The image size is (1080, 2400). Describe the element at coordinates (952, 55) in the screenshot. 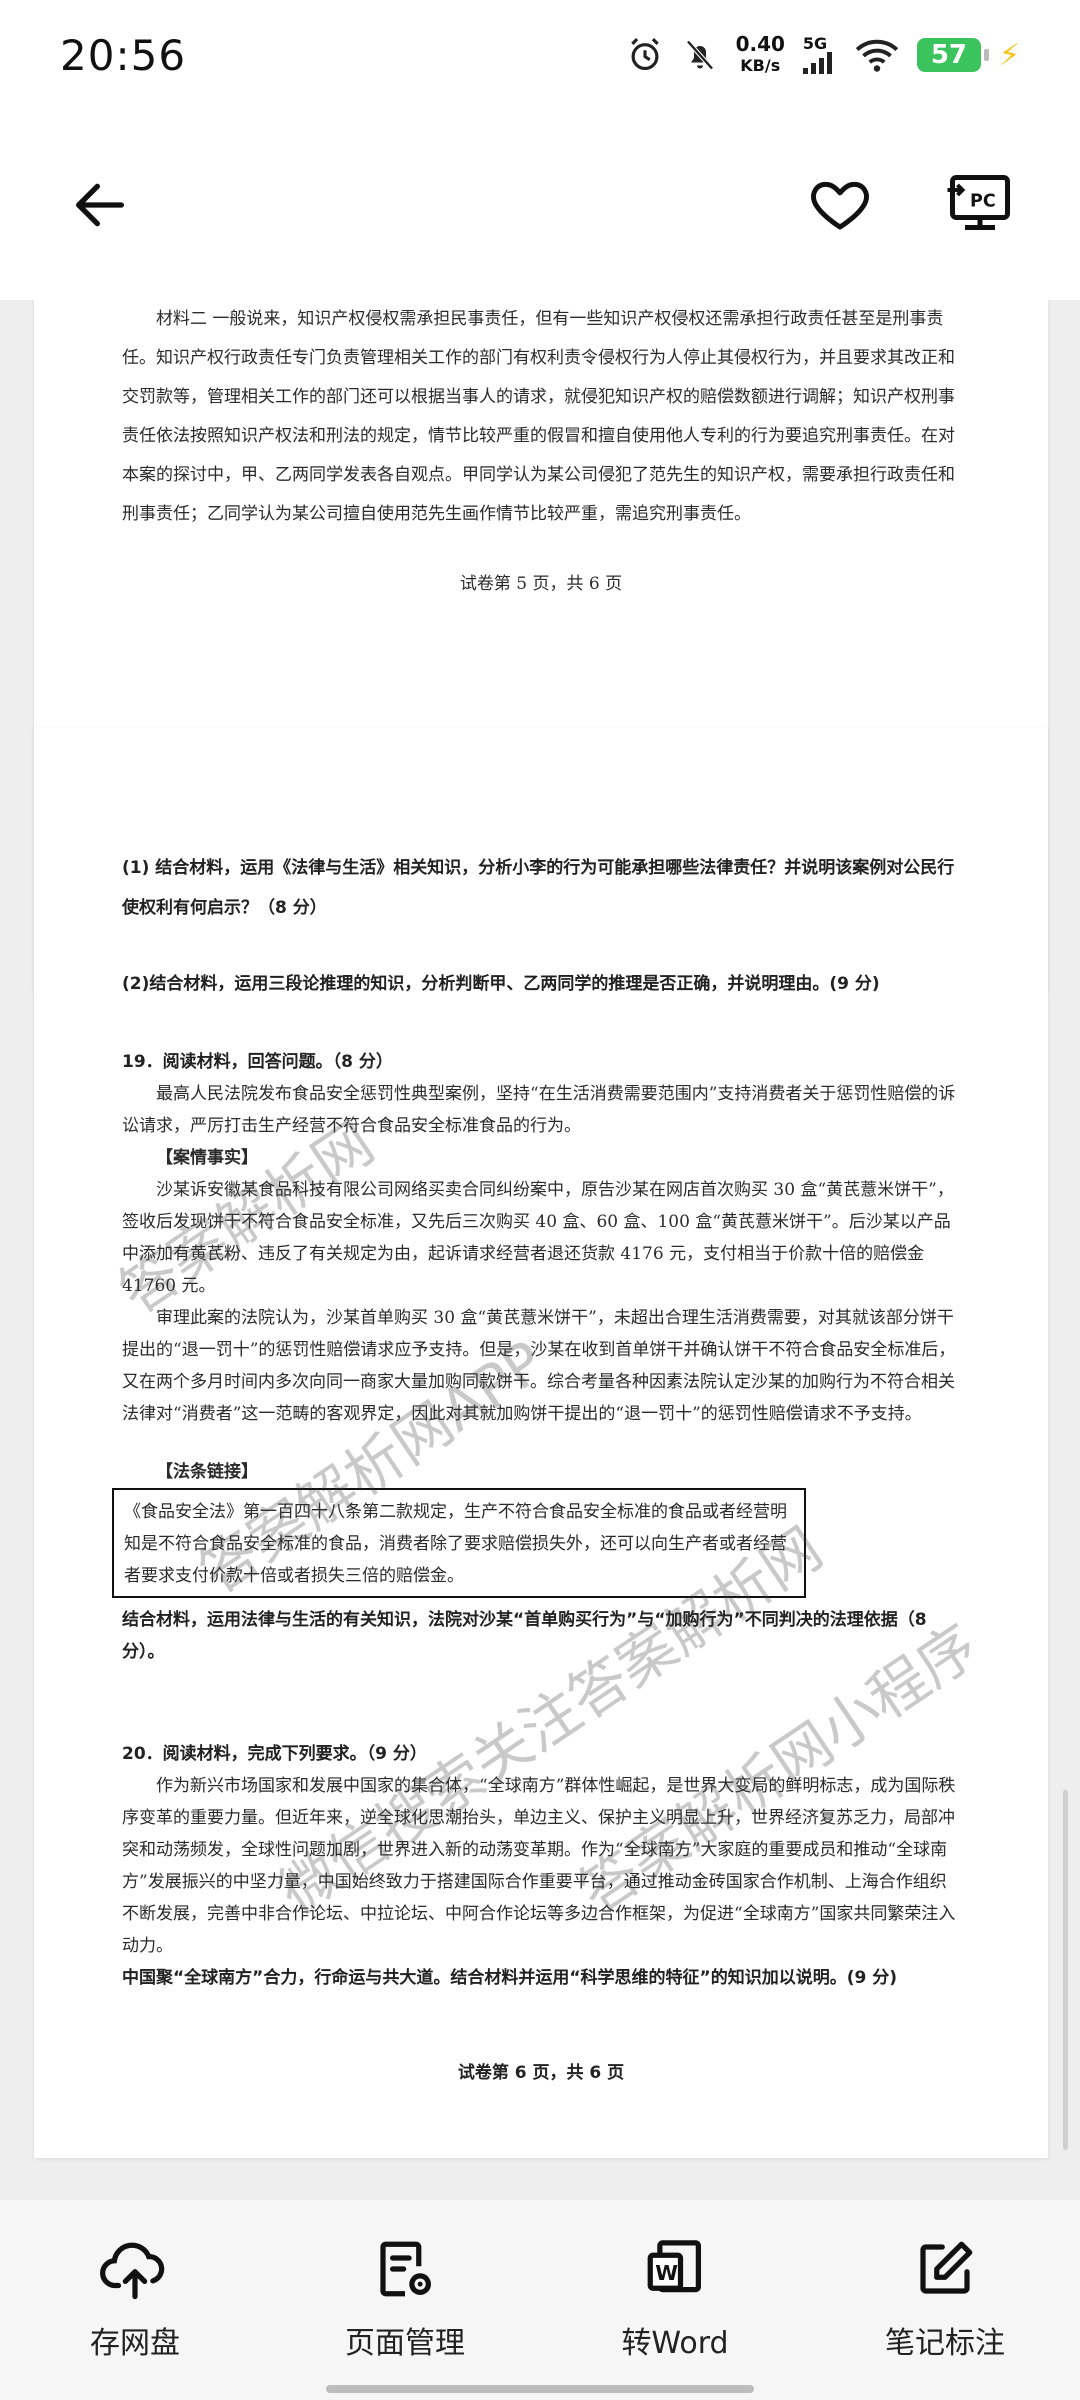

I see `battery-indicator: 57` at that location.